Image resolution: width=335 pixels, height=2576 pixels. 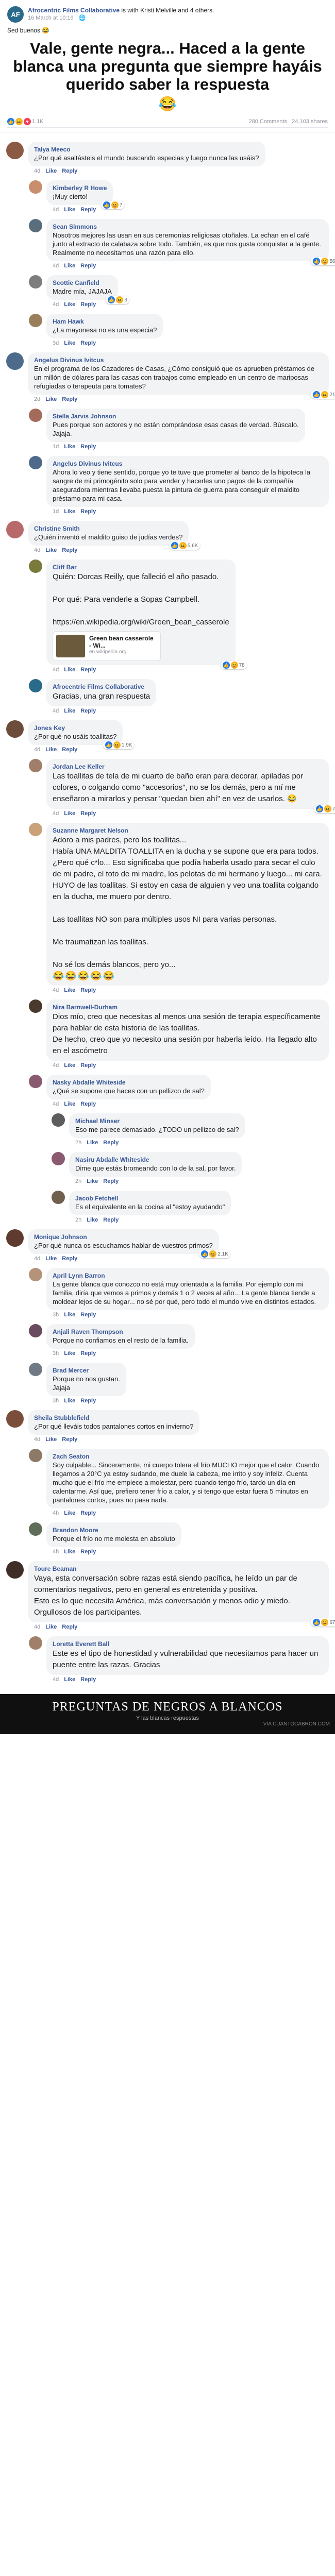 I want to click on comment-author: Scottie Canfield, so click(x=82, y=283).